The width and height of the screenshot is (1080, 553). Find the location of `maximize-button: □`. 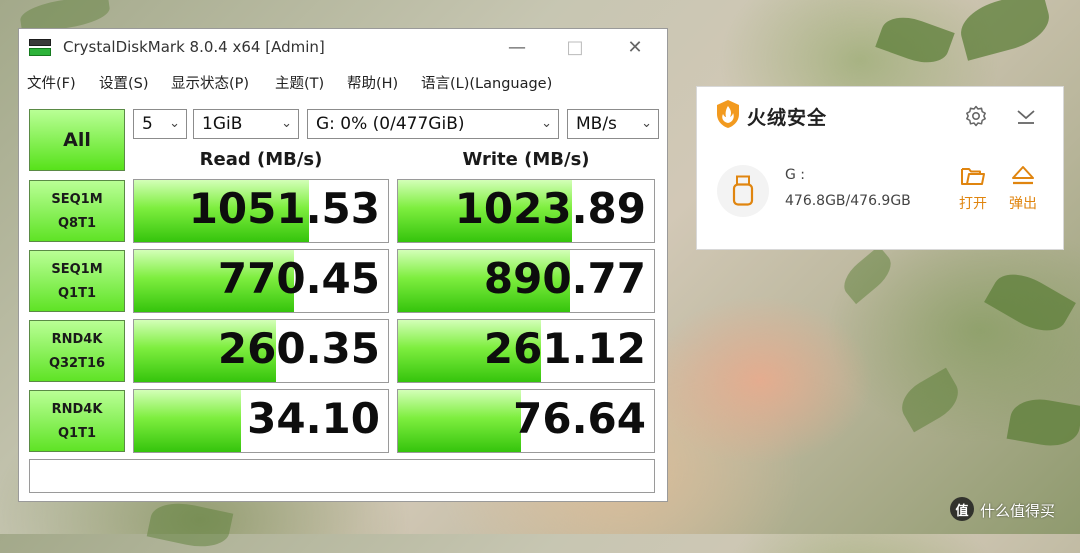

maximize-button: □ is located at coordinates (575, 48).